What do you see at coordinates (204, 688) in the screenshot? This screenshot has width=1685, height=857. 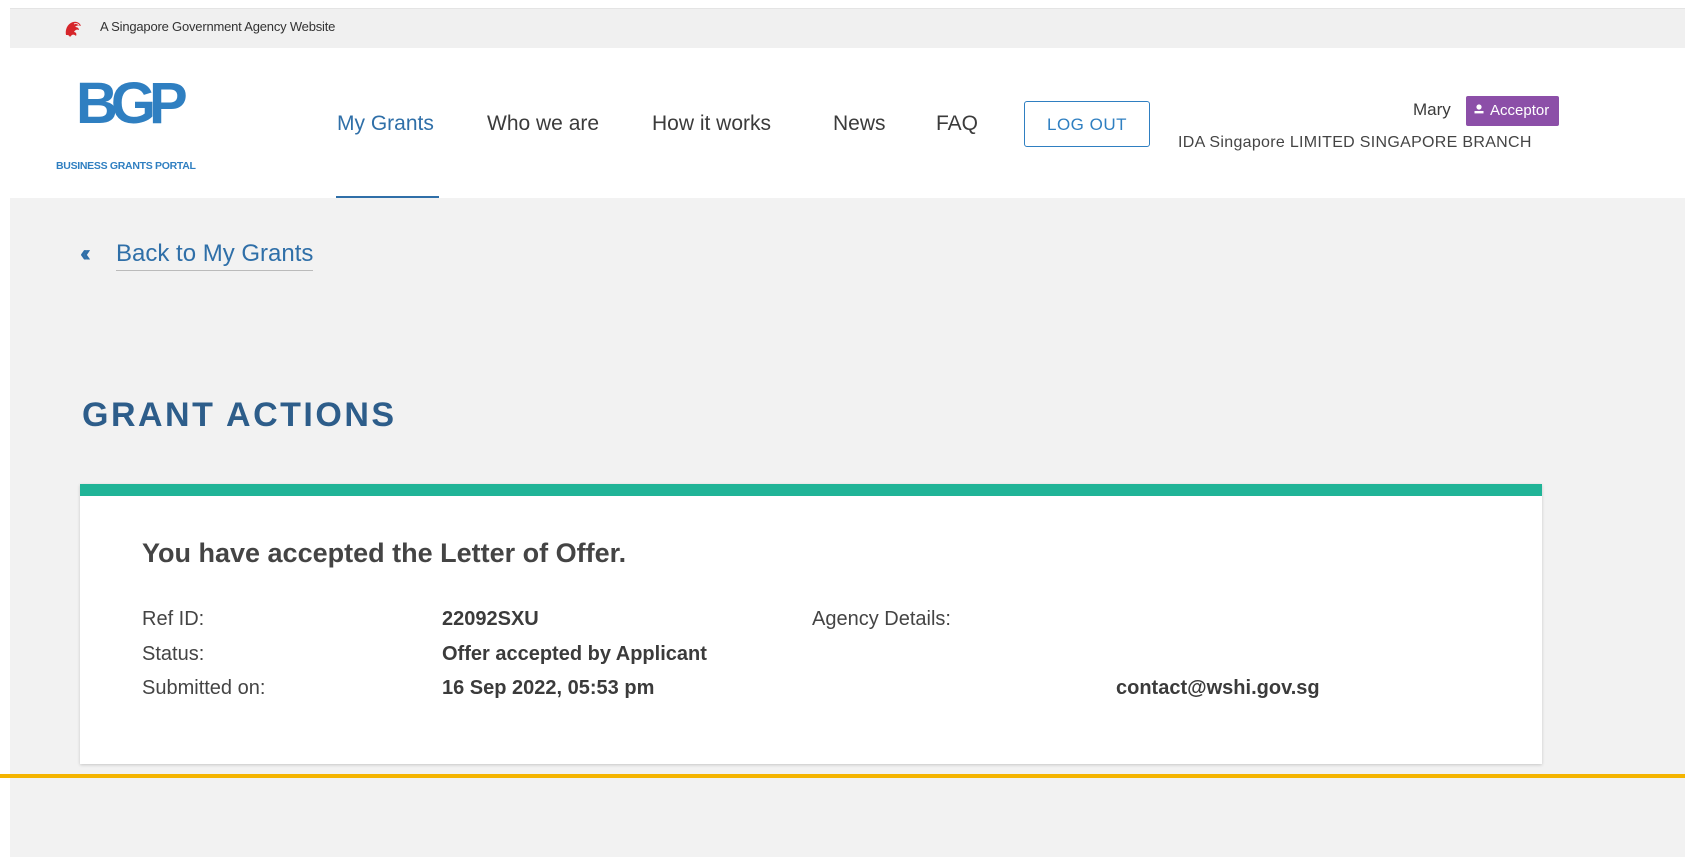 I see `submitted-on-label: Submitted on:` at bounding box center [204, 688].